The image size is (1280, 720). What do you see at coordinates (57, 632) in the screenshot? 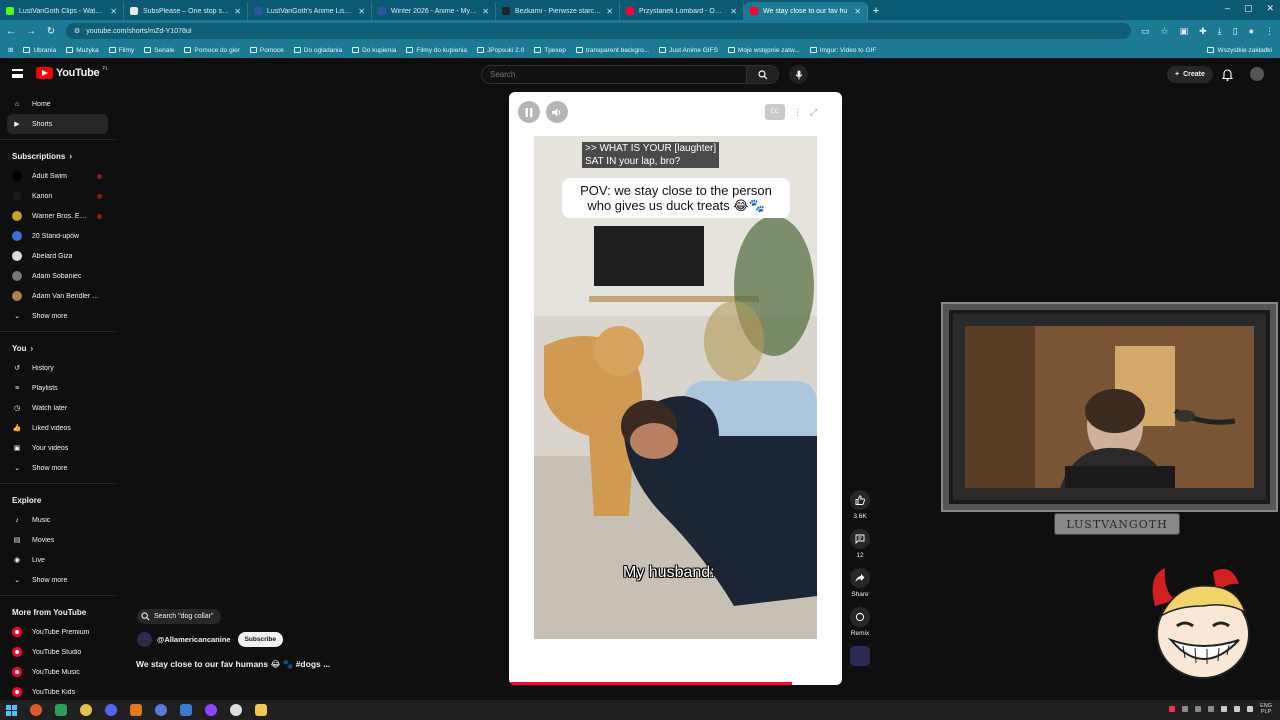
I see `sidebar-item-youtube-premium: YouTube Premium` at bounding box center [57, 632].